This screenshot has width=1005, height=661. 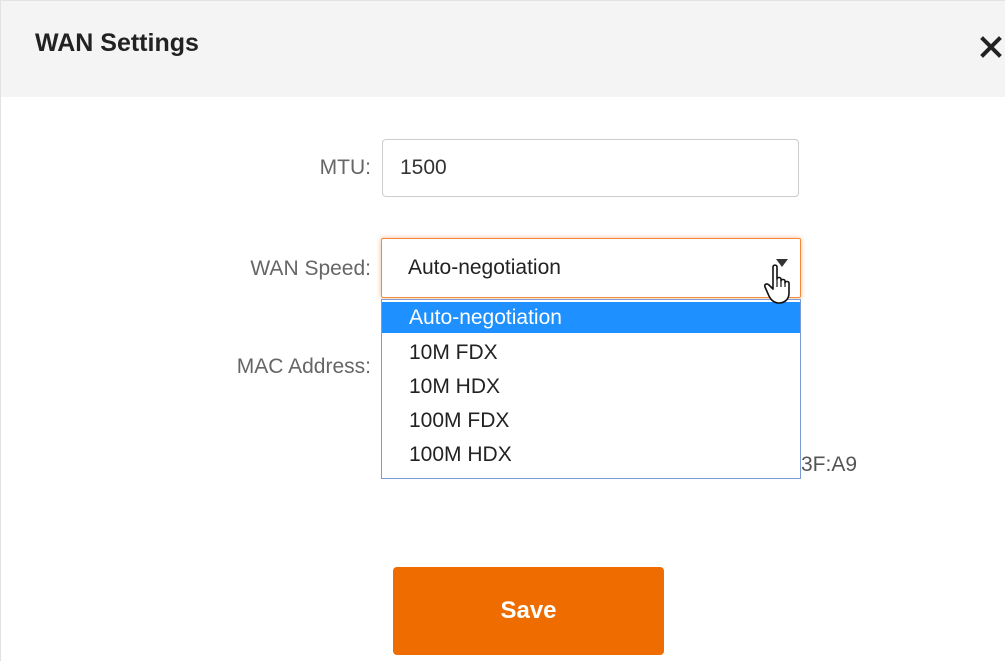 What do you see at coordinates (591, 352) in the screenshot?
I see `option-10m-fdx: 10M FDX` at bounding box center [591, 352].